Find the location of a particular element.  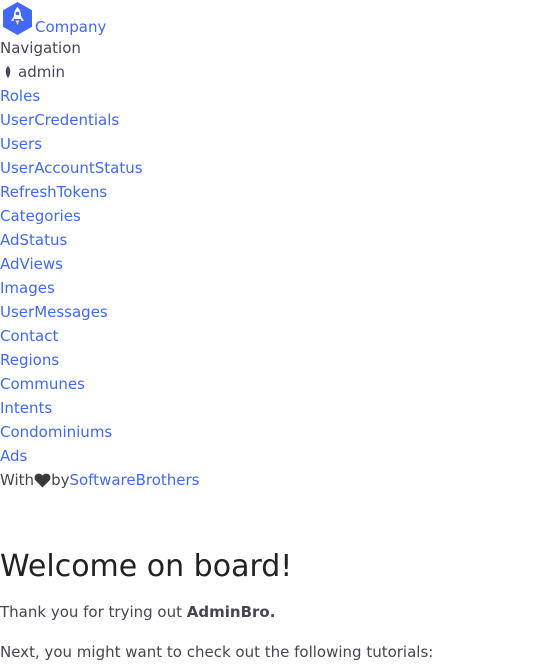

product-name: AdminBro. is located at coordinates (231, 612).